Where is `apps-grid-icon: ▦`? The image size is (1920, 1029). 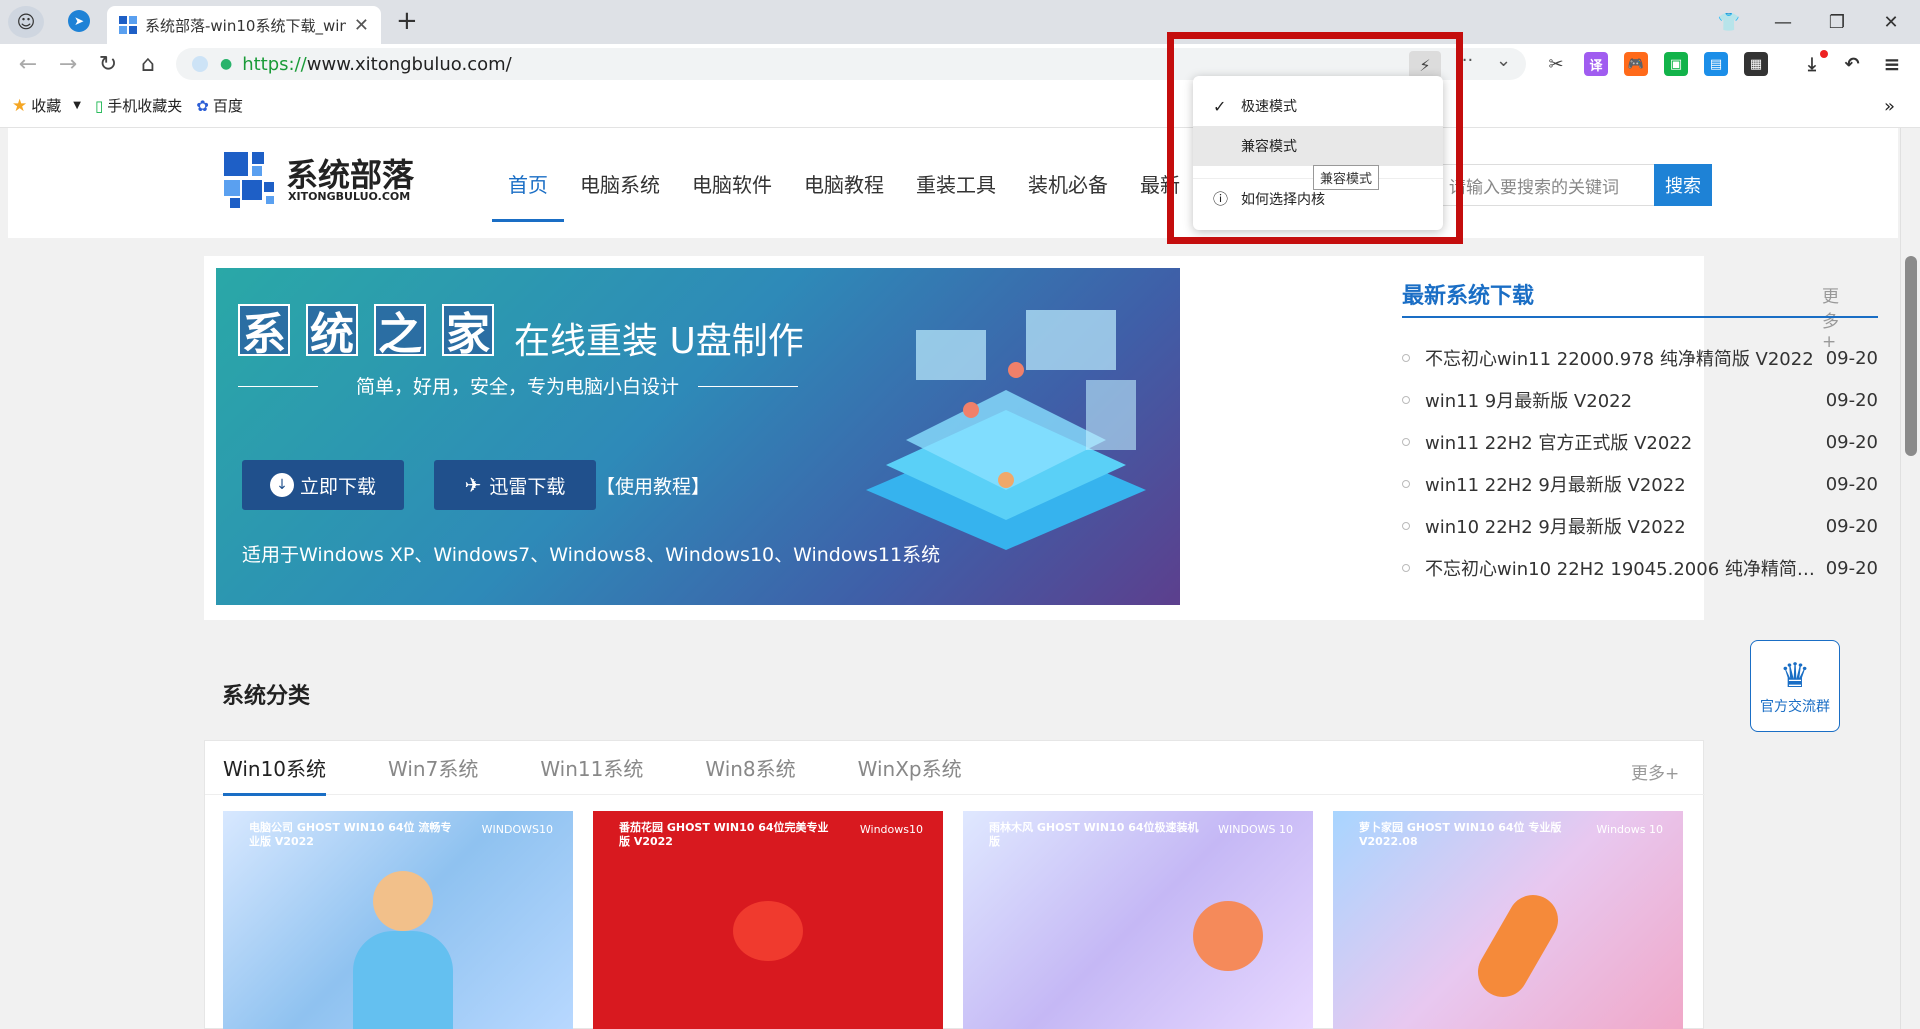 apps-grid-icon: ▦ is located at coordinates (1756, 64).